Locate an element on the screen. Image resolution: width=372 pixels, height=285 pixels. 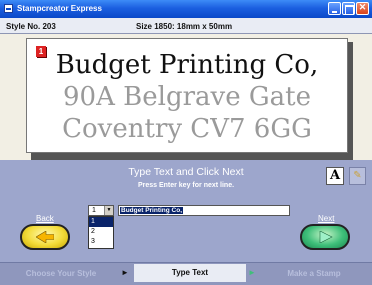
close-icon: ✕ is located at coordinates (362, 7).